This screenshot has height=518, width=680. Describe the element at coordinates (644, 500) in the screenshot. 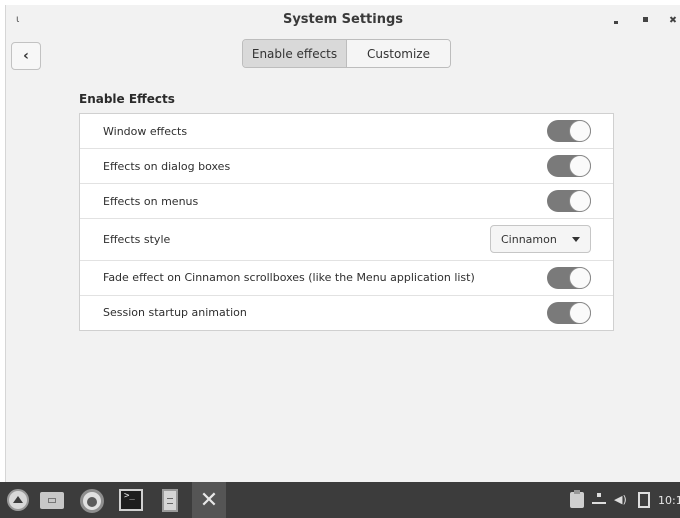

I see `battery-icon` at that location.